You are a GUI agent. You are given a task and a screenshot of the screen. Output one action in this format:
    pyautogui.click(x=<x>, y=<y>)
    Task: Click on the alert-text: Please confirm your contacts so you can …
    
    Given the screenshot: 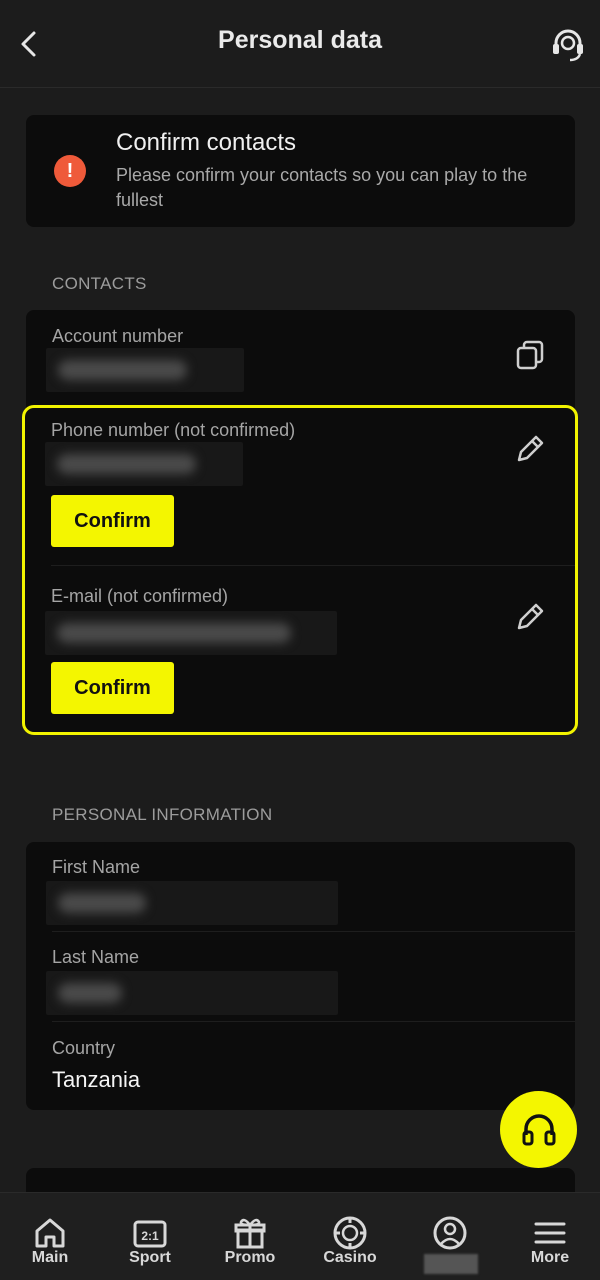 What is the action you would take?
    pyautogui.click(x=322, y=187)
    